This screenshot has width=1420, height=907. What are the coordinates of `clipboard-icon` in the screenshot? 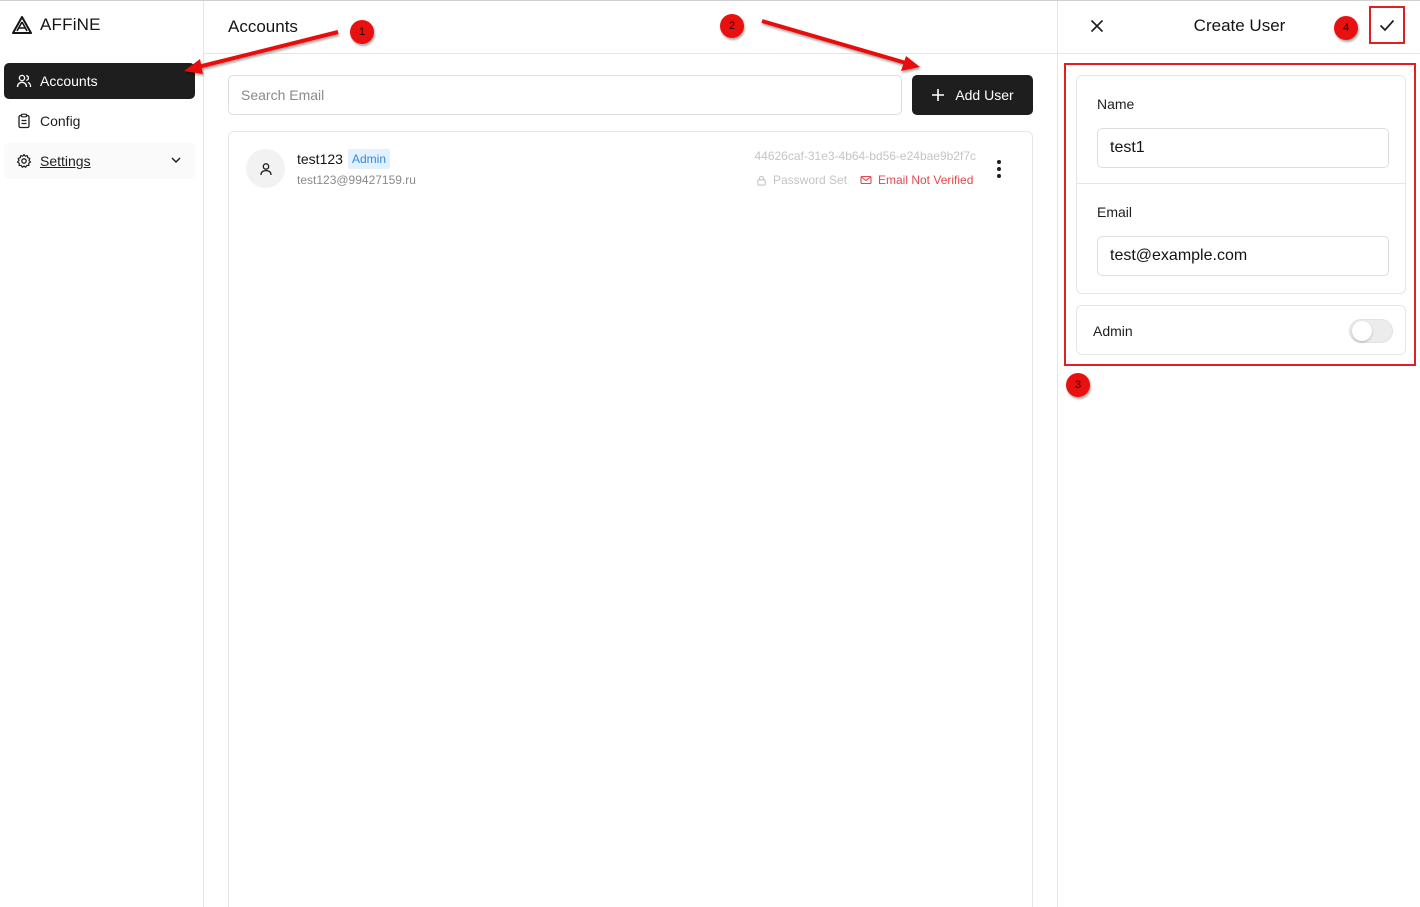 It's located at (24, 121).